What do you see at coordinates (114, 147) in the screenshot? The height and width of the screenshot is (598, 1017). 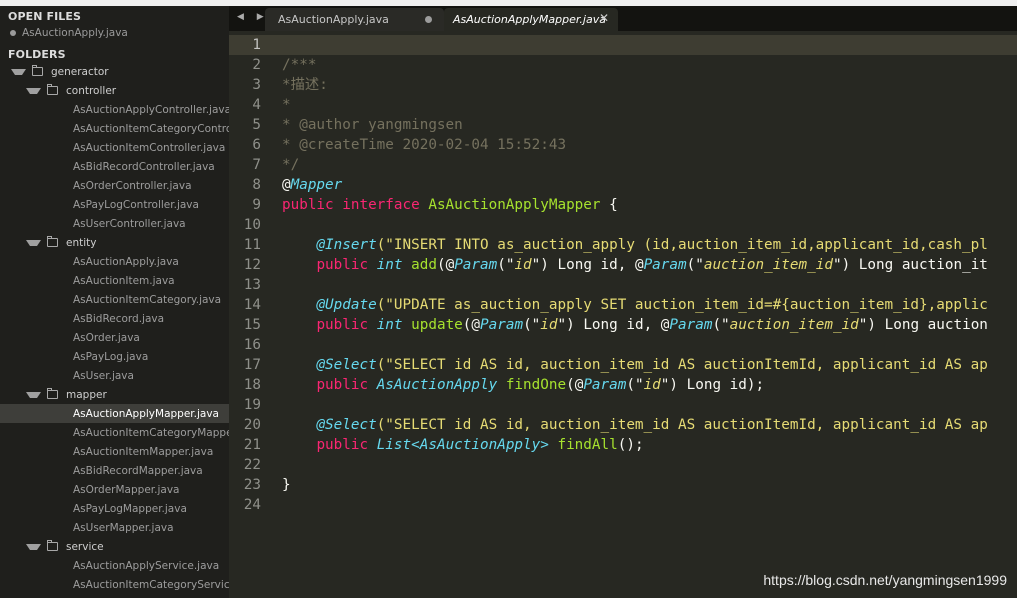 I see `tree-file: AsAuctionItemController.java` at bounding box center [114, 147].